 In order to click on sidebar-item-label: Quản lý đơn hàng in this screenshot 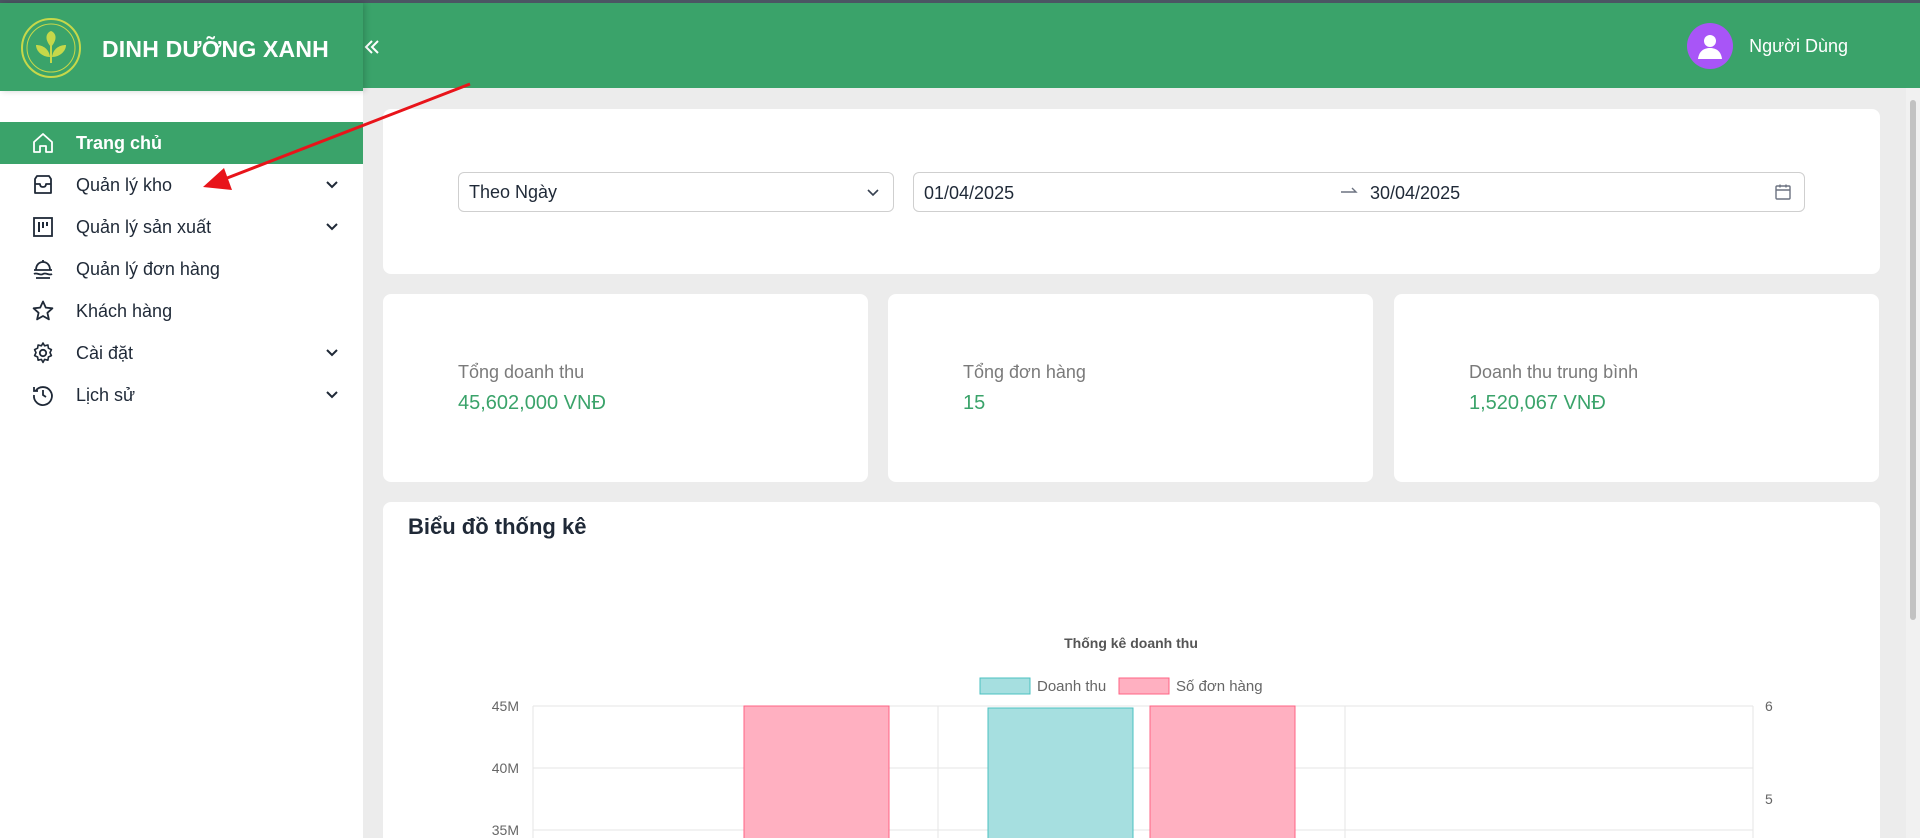, I will do `click(148, 268)`.